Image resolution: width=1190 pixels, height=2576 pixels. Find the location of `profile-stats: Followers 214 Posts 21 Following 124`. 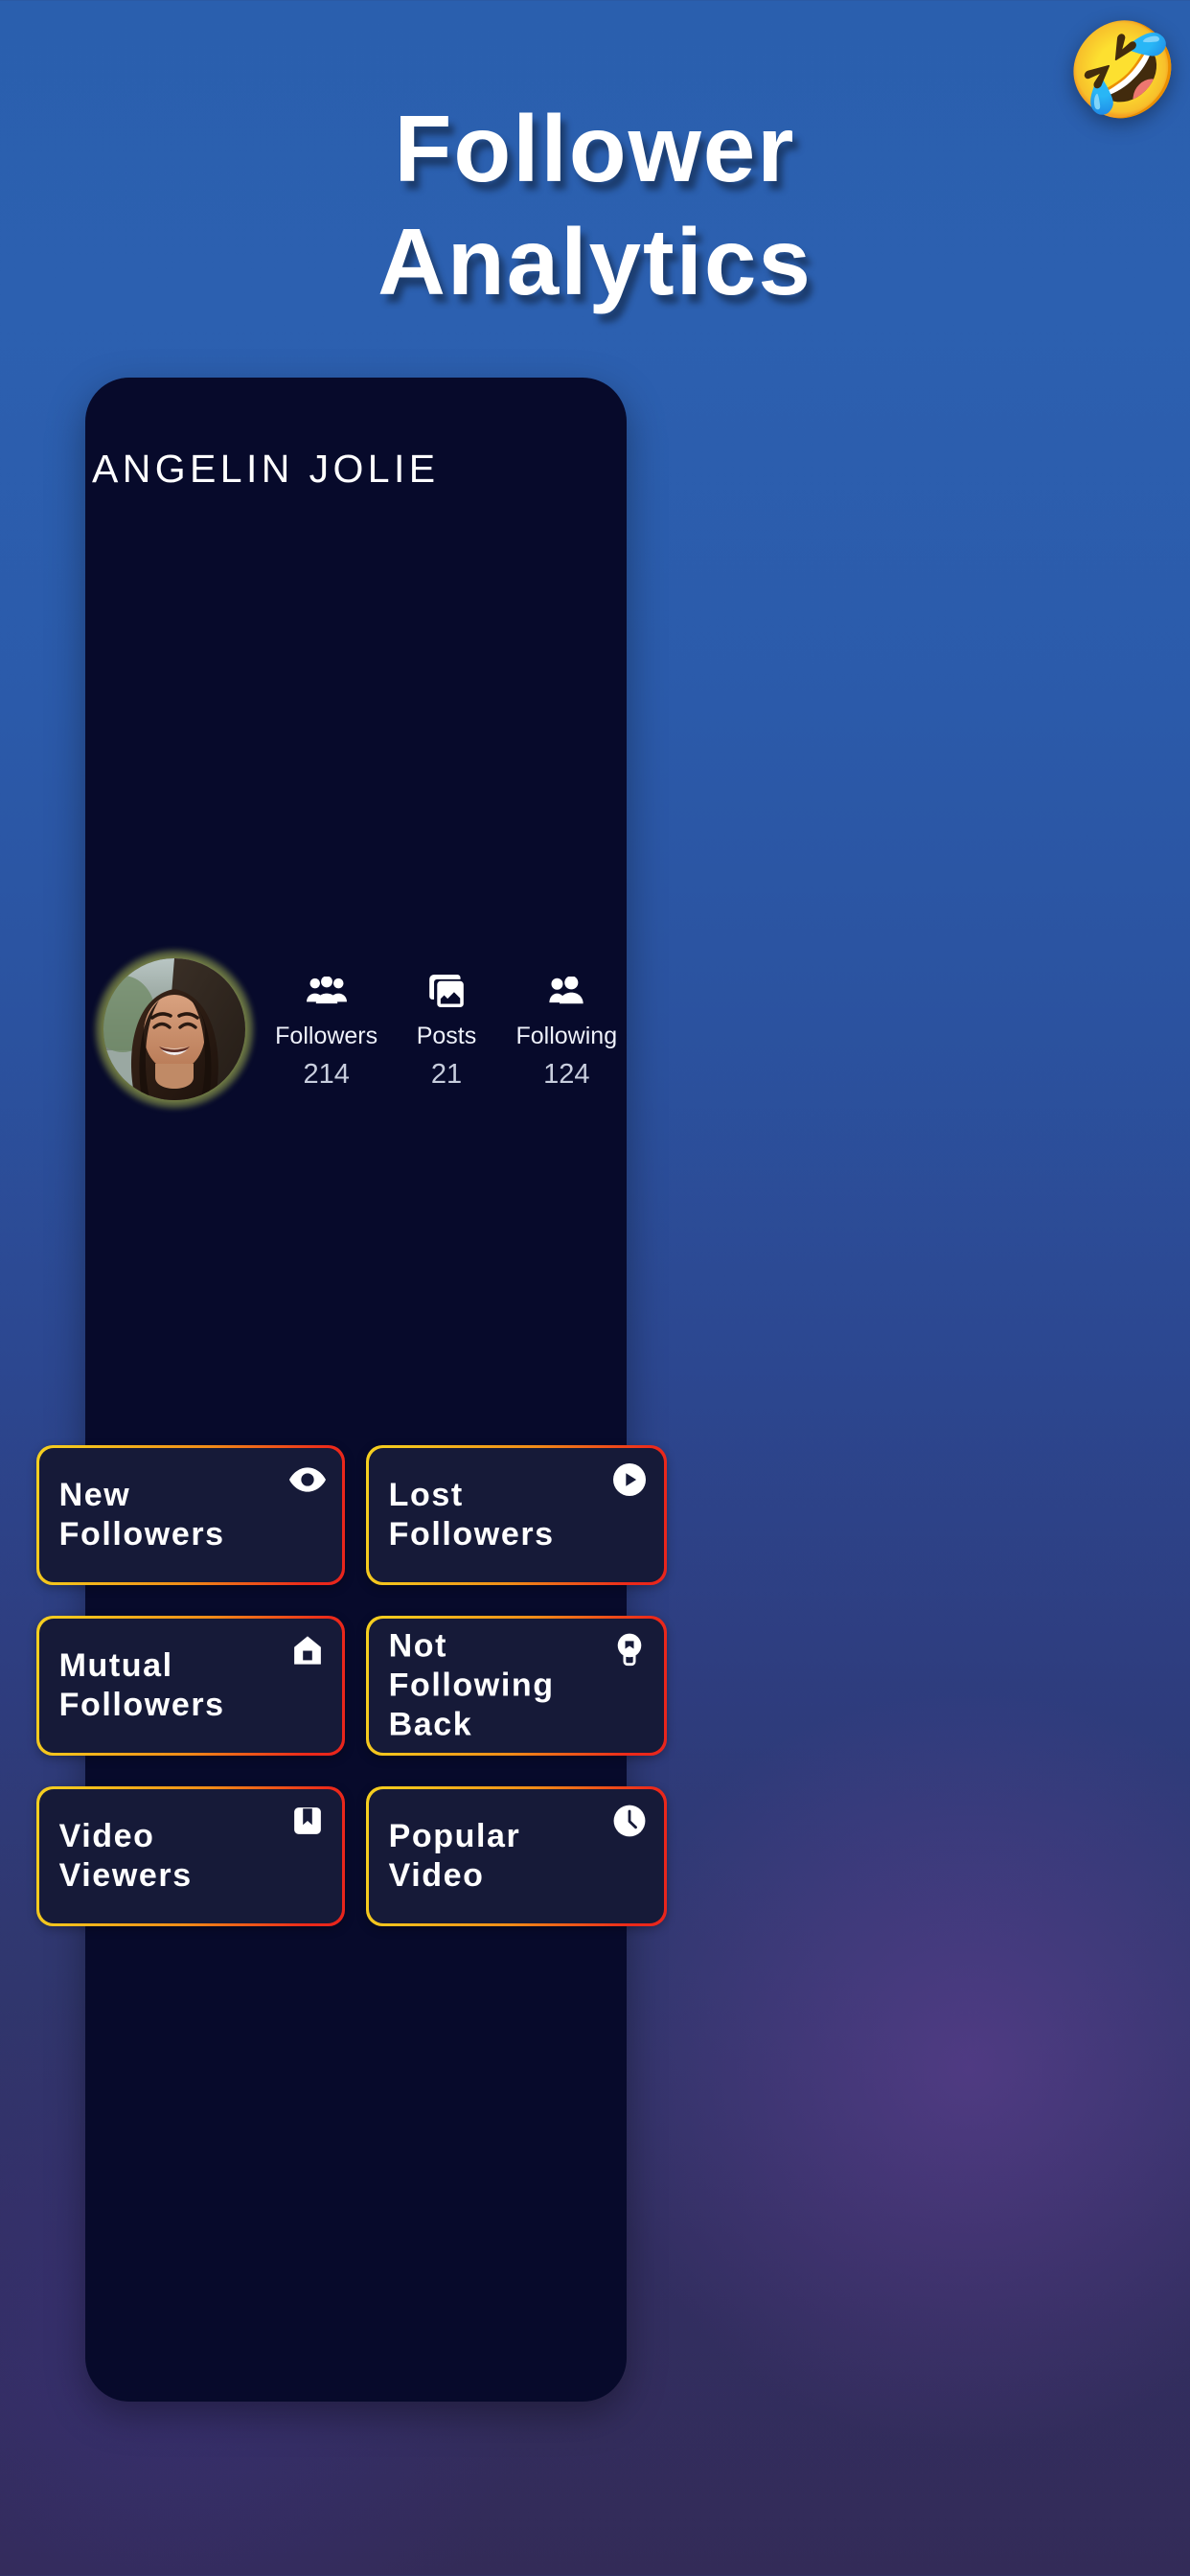

profile-stats: Followers 214 Posts 21 Following 124 is located at coordinates (447, 1032).